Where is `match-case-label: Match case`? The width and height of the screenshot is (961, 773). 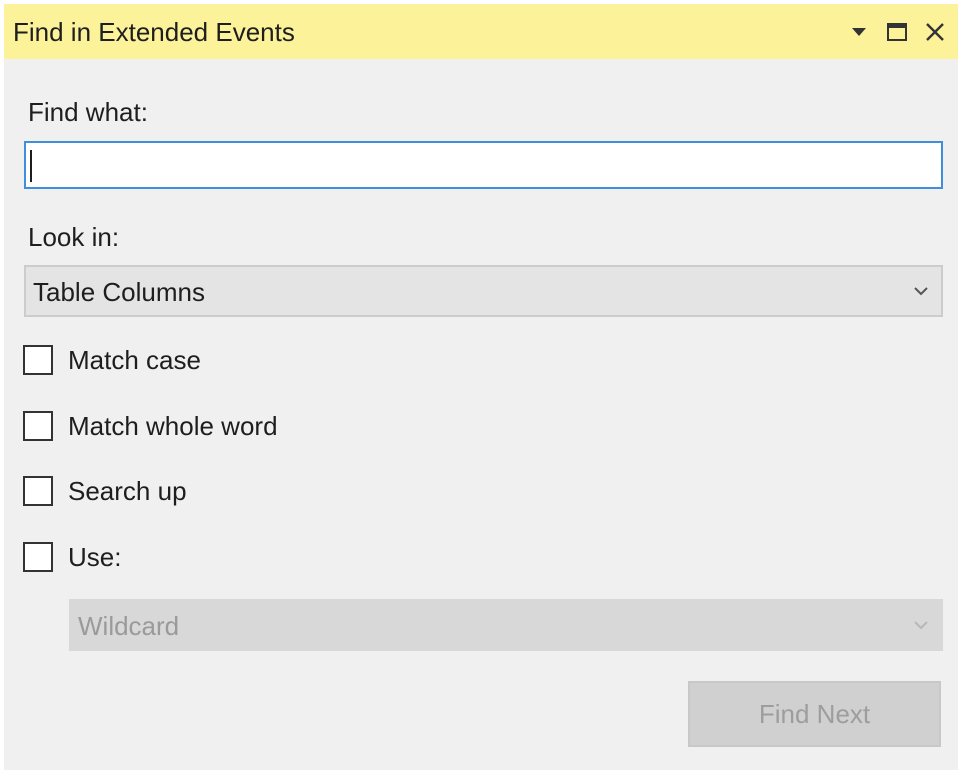 match-case-label: Match case is located at coordinates (134, 360).